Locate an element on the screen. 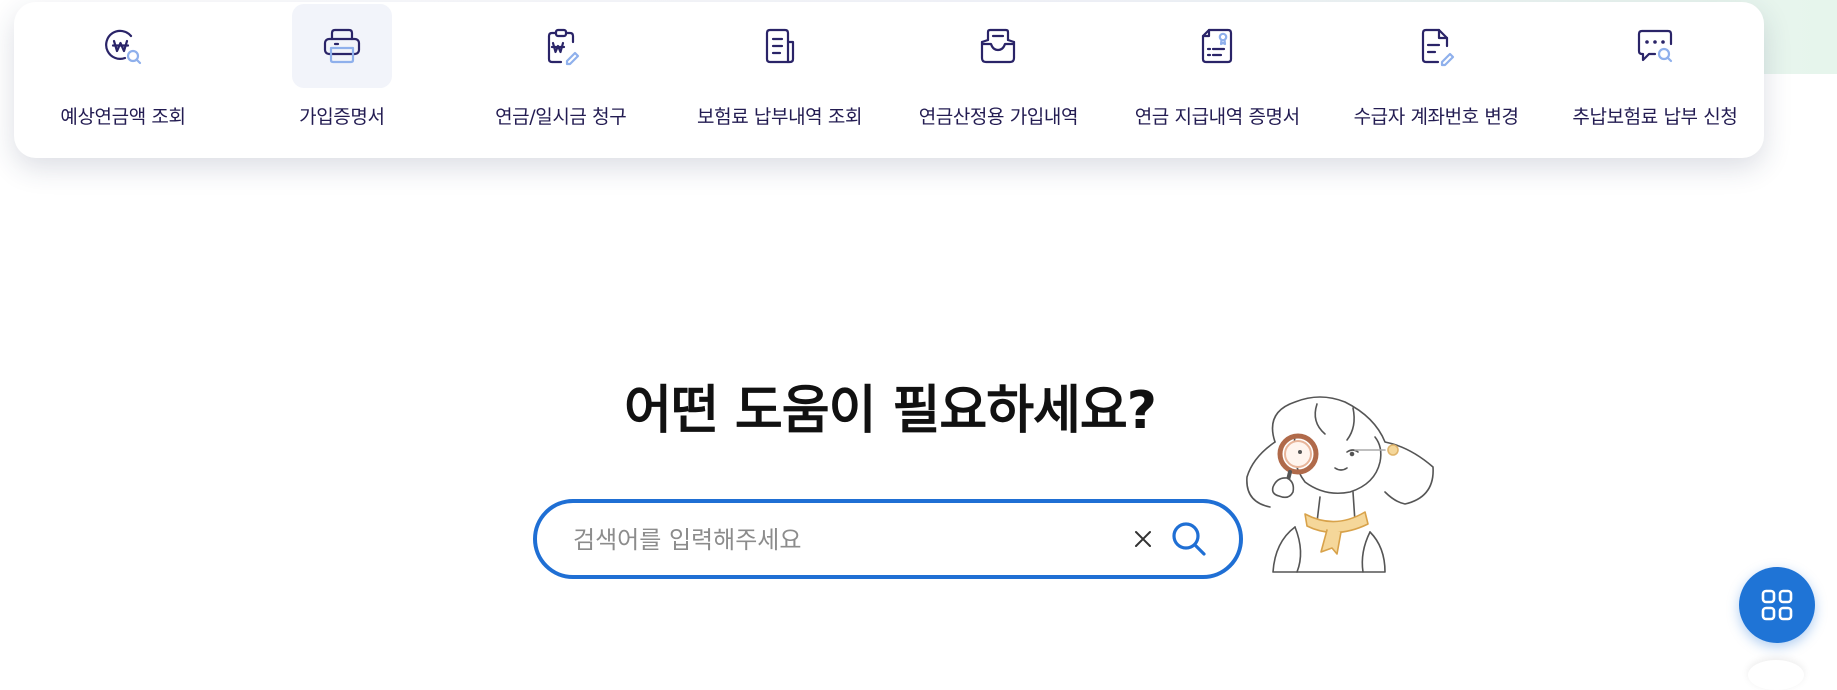 The width and height of the screenshot is (1837, 690). quick-menu-label: 예상연금액 조회 is located at coordinates (123, 117).